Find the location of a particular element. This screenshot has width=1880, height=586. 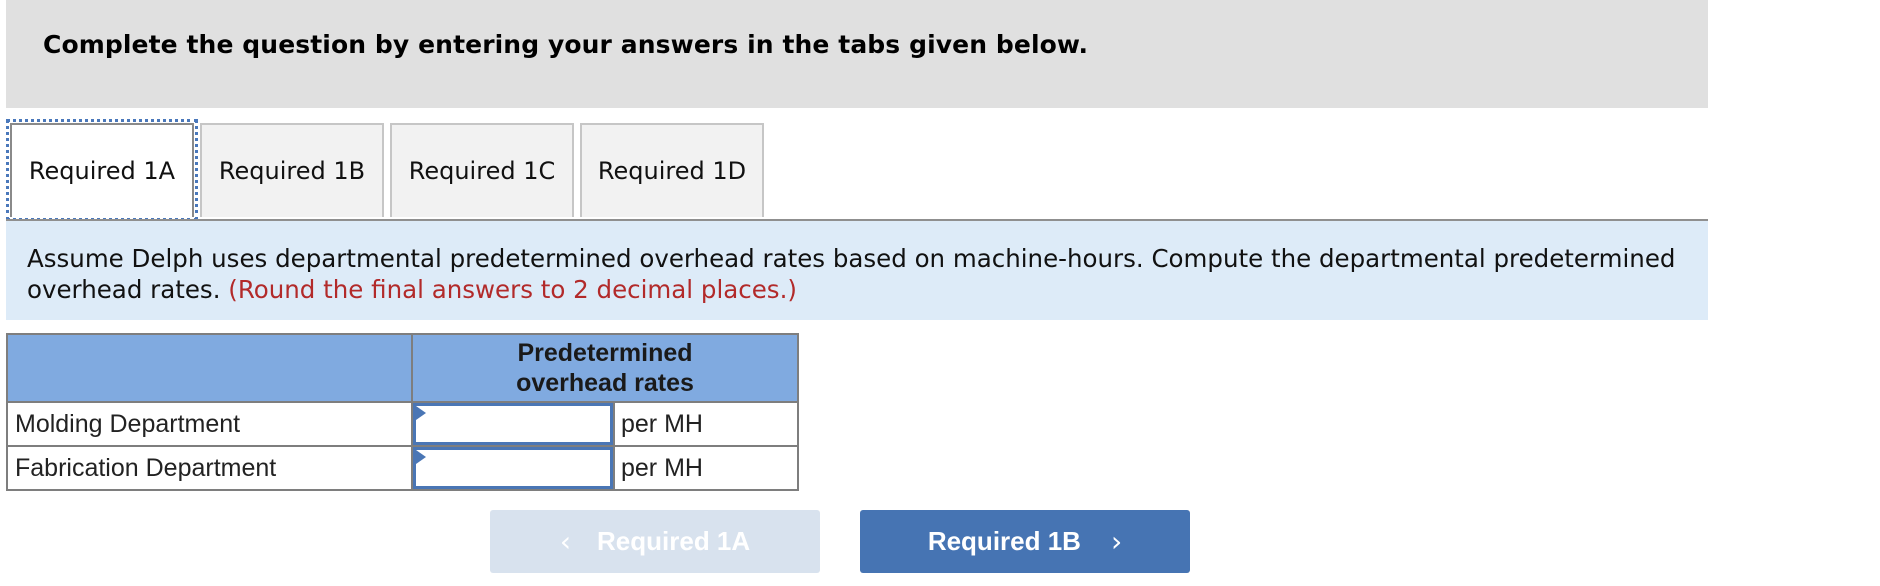

next-button-label: Required 1B is located at coordinates (1004, 541).